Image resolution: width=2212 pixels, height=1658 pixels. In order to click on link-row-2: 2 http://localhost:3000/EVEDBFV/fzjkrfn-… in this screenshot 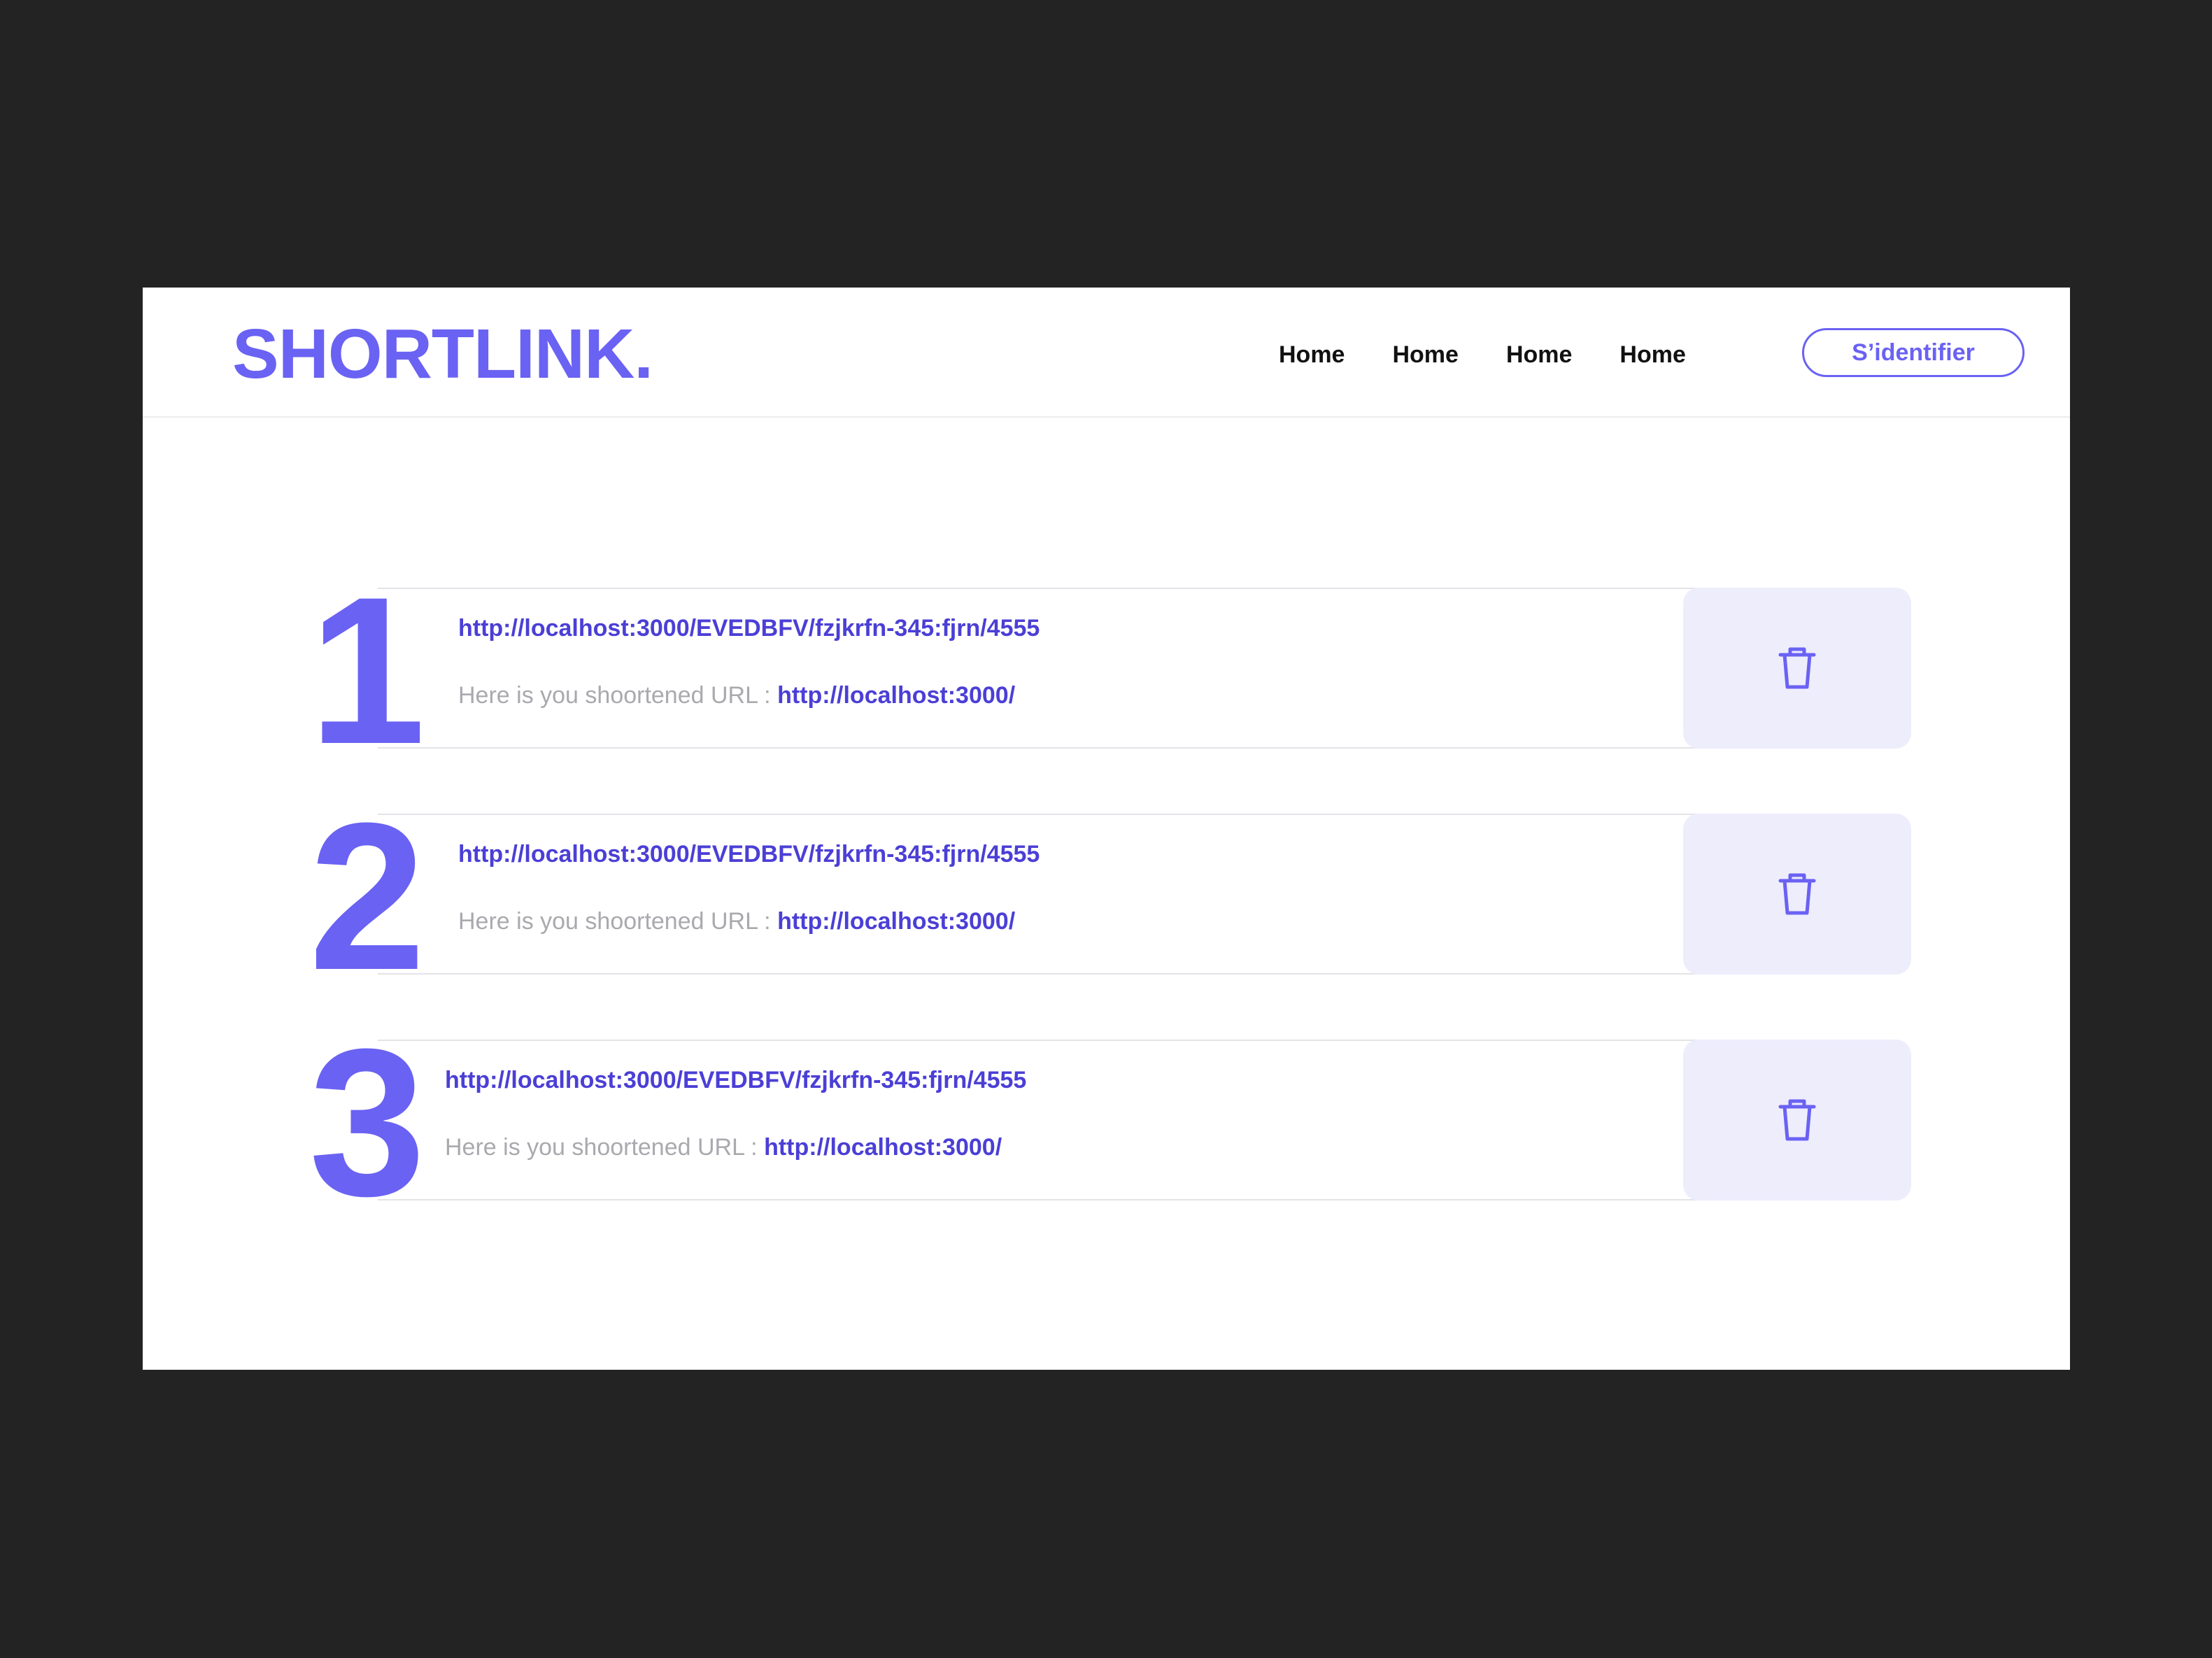, I will do `click(1106, 896)`.